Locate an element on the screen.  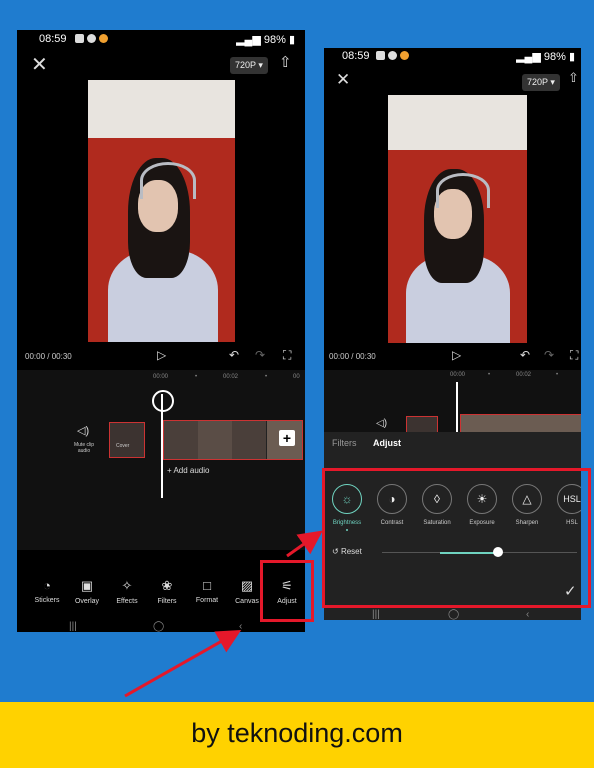
watermark-banner: by teknoding.com is located at coordinates (297, 735).